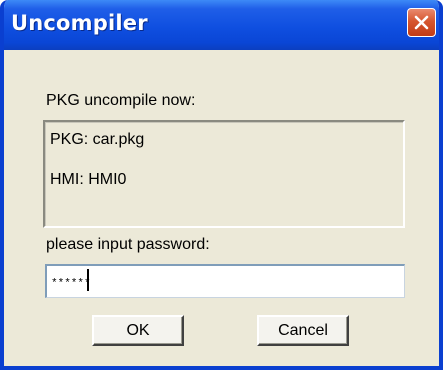 The width and height of the screenshot is (443, 370). Describe the element at coordinates (138, 330) in the screenshot. I see `ok-button: OK` at that location.